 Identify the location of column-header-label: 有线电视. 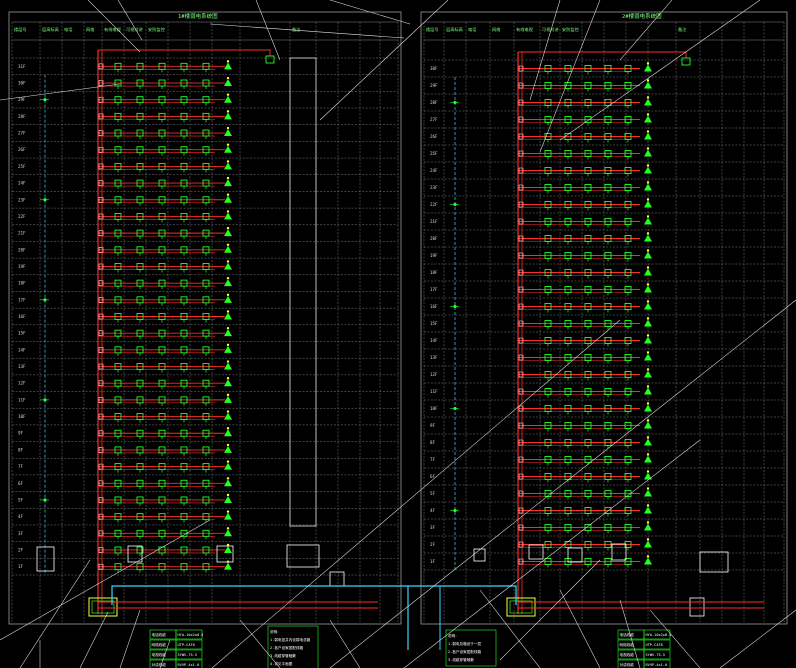
(525, 29).